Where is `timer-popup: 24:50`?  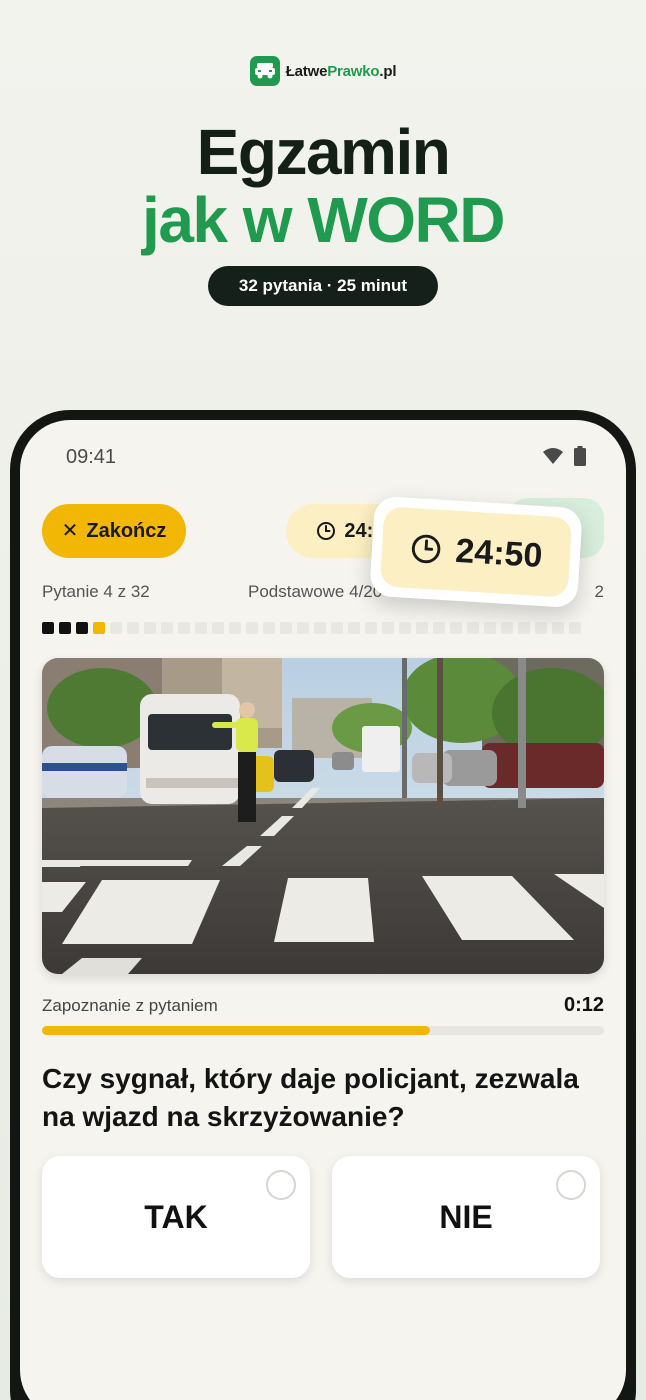
timer-popup: 24:50 is located at coordinates (476, 552).